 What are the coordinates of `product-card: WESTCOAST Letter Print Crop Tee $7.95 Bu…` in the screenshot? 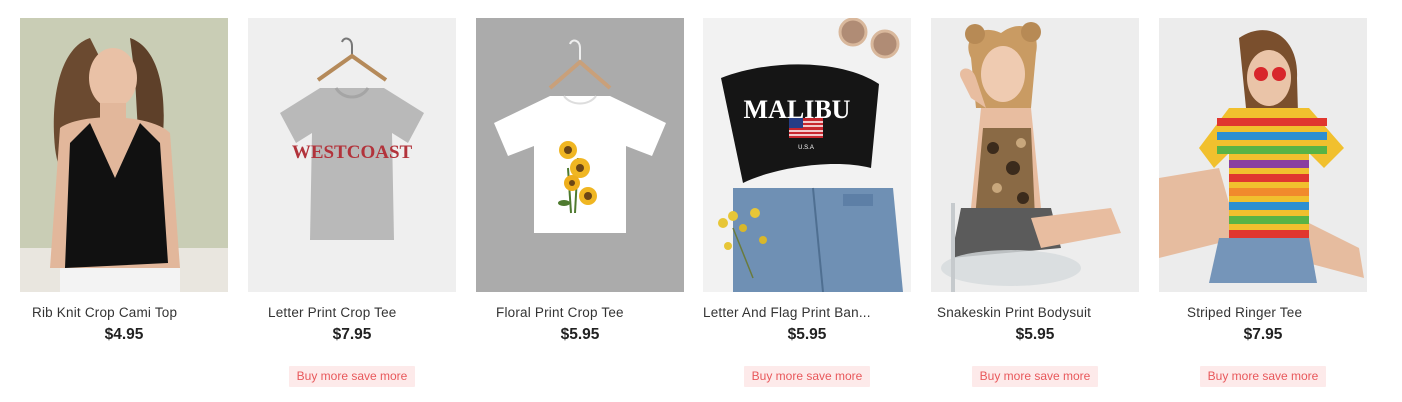 It's located at (352, 208).